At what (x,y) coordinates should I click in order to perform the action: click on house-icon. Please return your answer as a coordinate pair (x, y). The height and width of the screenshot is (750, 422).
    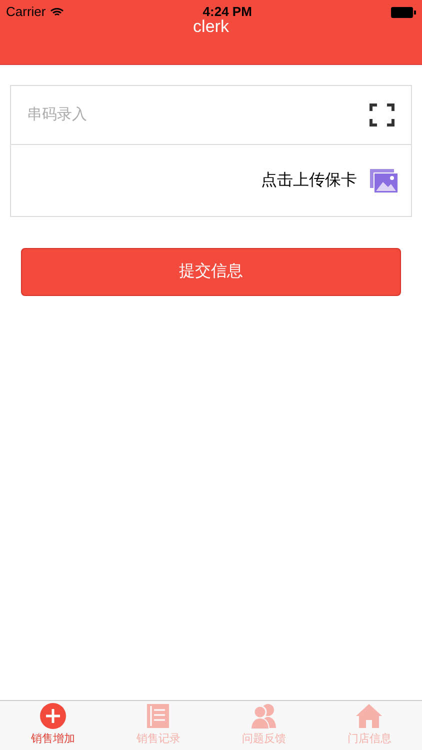
    Looking at the image, I should click on (369, 716).